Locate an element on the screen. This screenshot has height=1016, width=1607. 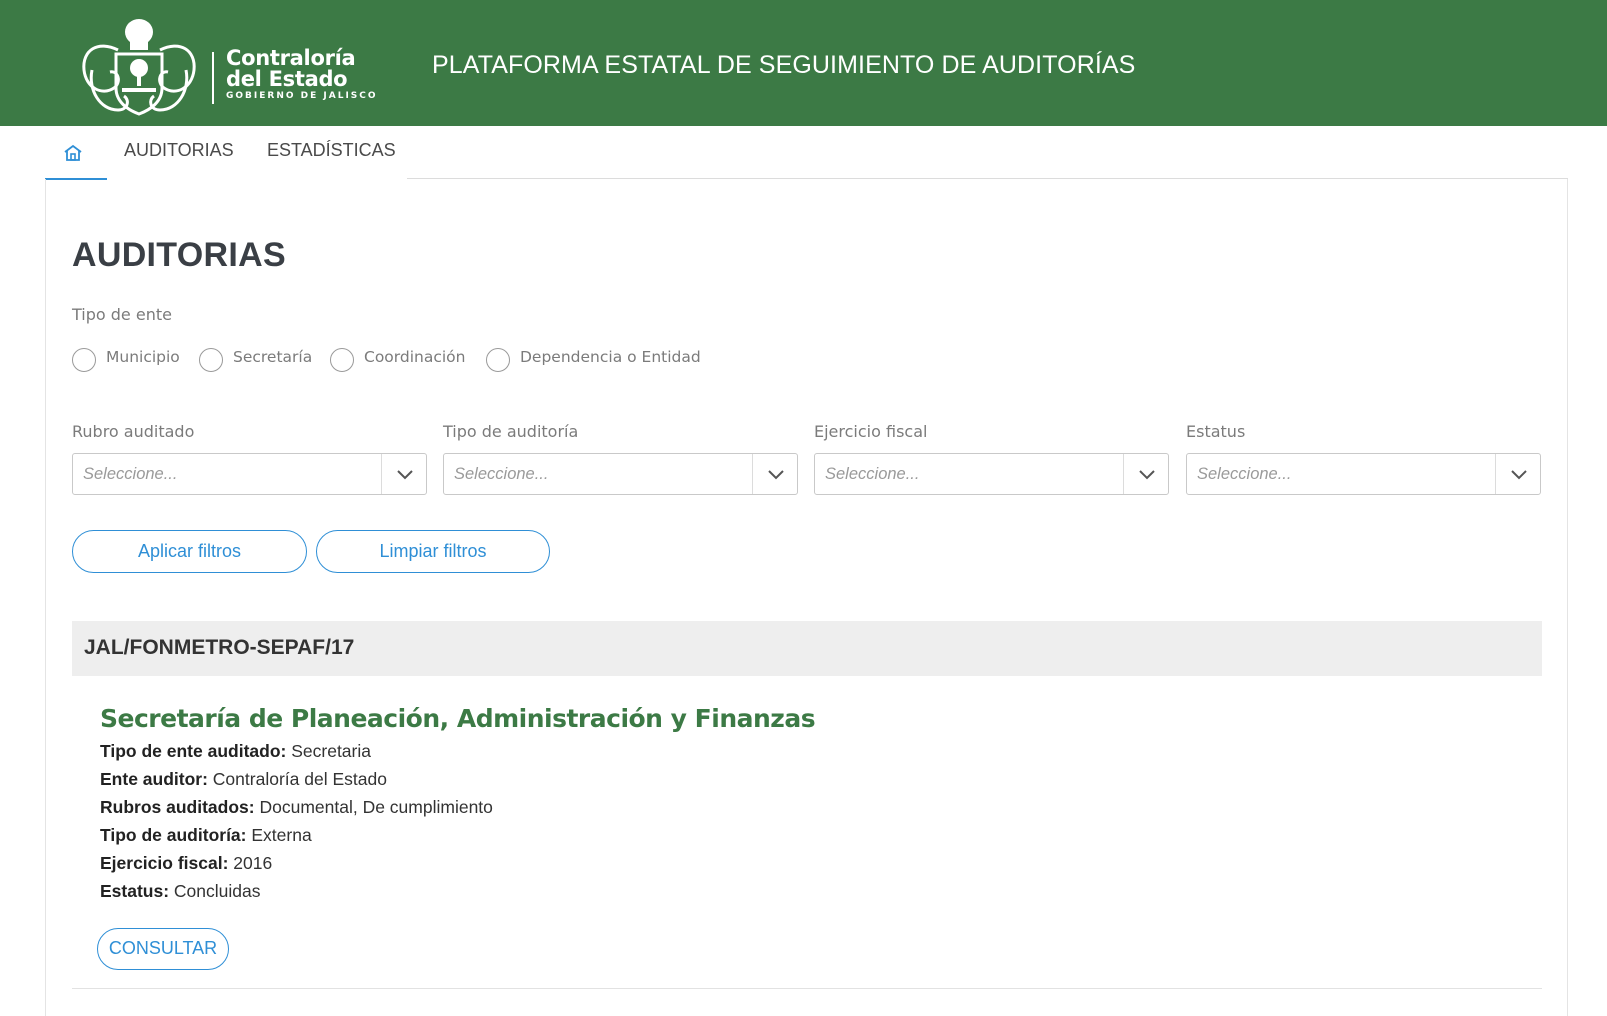
detail-label: Tipo de auditoría: is located at coordinates (173, 835).